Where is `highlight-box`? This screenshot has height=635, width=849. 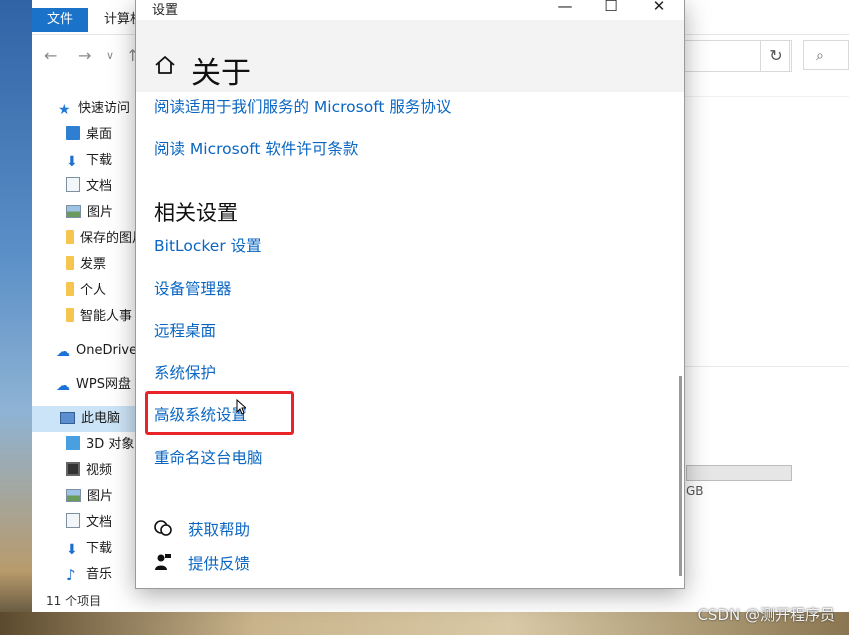
highlight-box is located at coordinates (219, 413).